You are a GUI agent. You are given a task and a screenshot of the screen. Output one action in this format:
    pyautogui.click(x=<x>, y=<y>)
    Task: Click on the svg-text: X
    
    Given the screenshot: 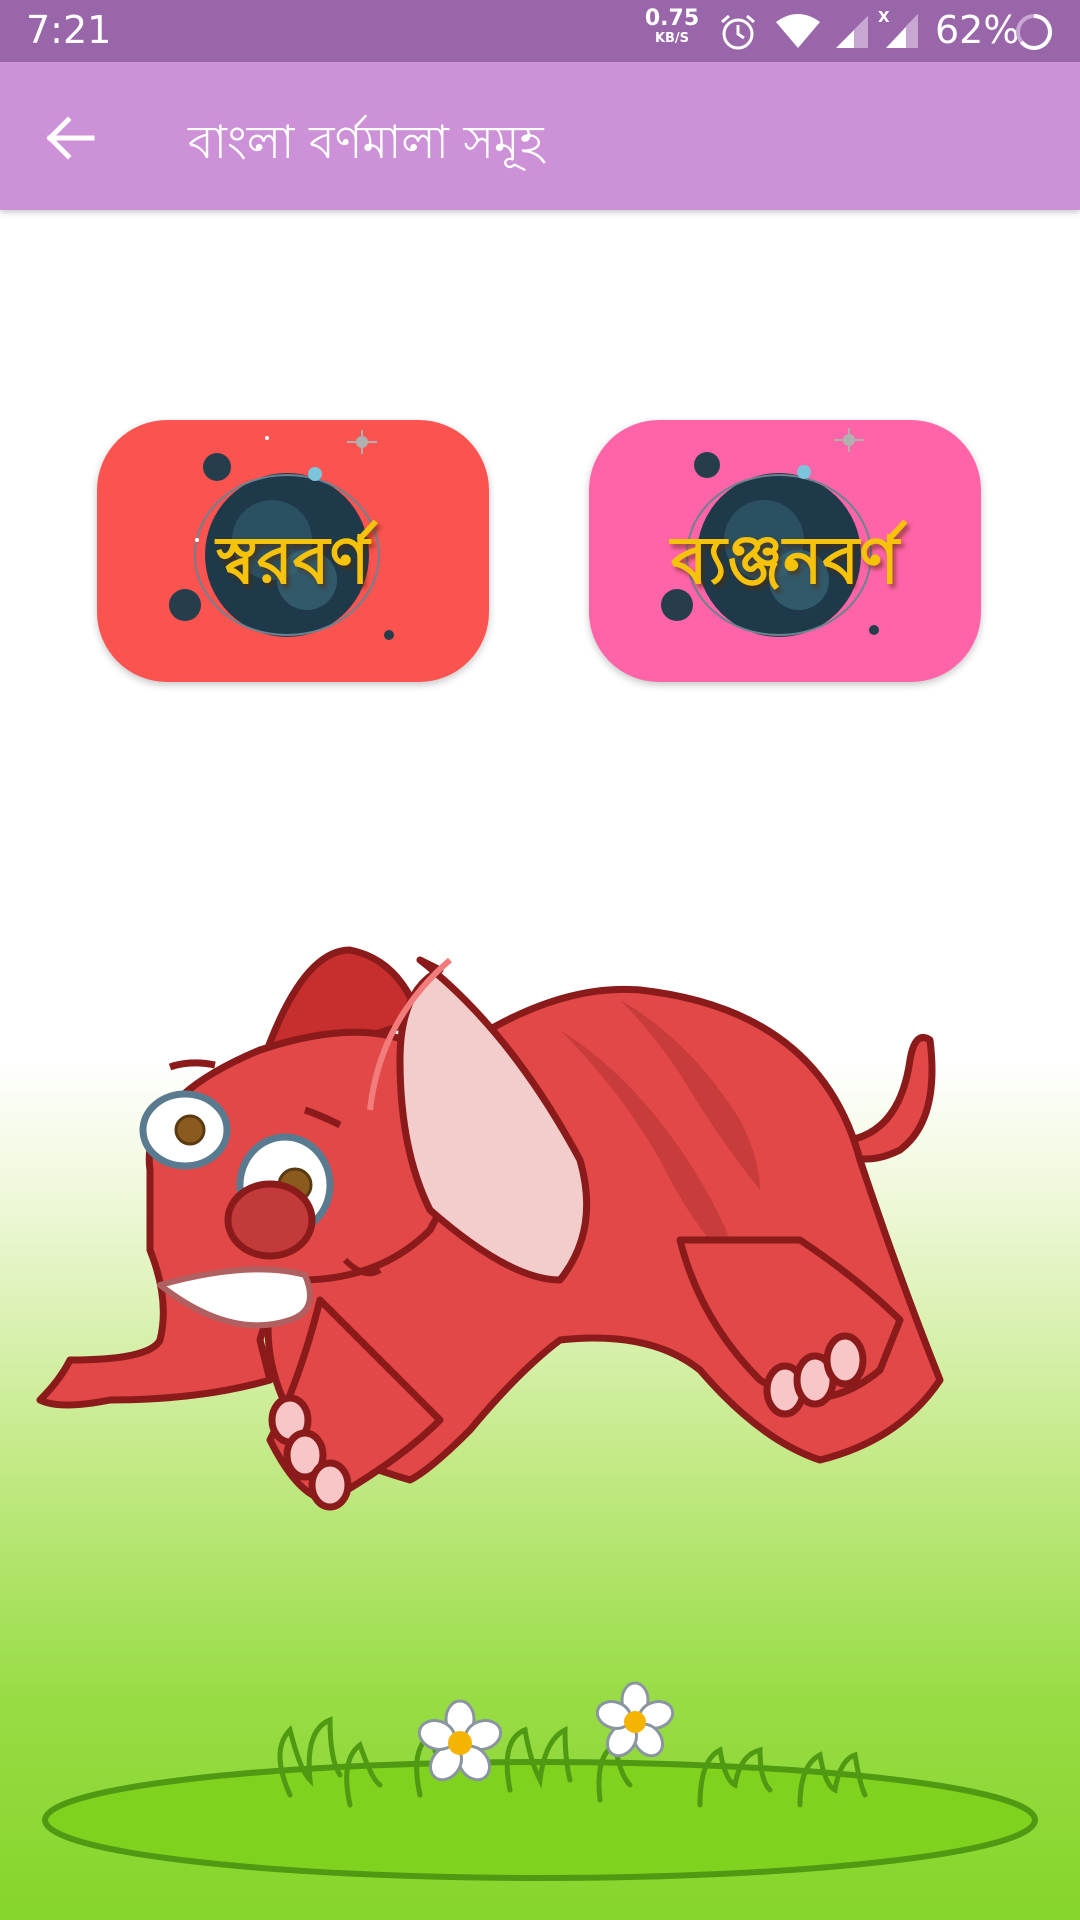 What is the action you would take?
    pyautogui.click(x=884, y=17)
    